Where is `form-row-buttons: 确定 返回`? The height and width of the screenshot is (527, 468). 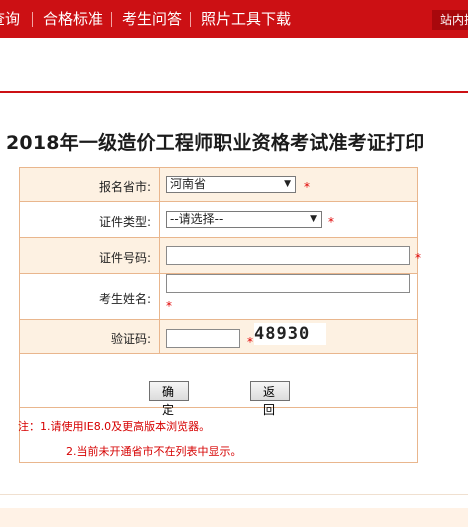 form-row-buttons: 确定 返回 is located at coordinates (218, 385).